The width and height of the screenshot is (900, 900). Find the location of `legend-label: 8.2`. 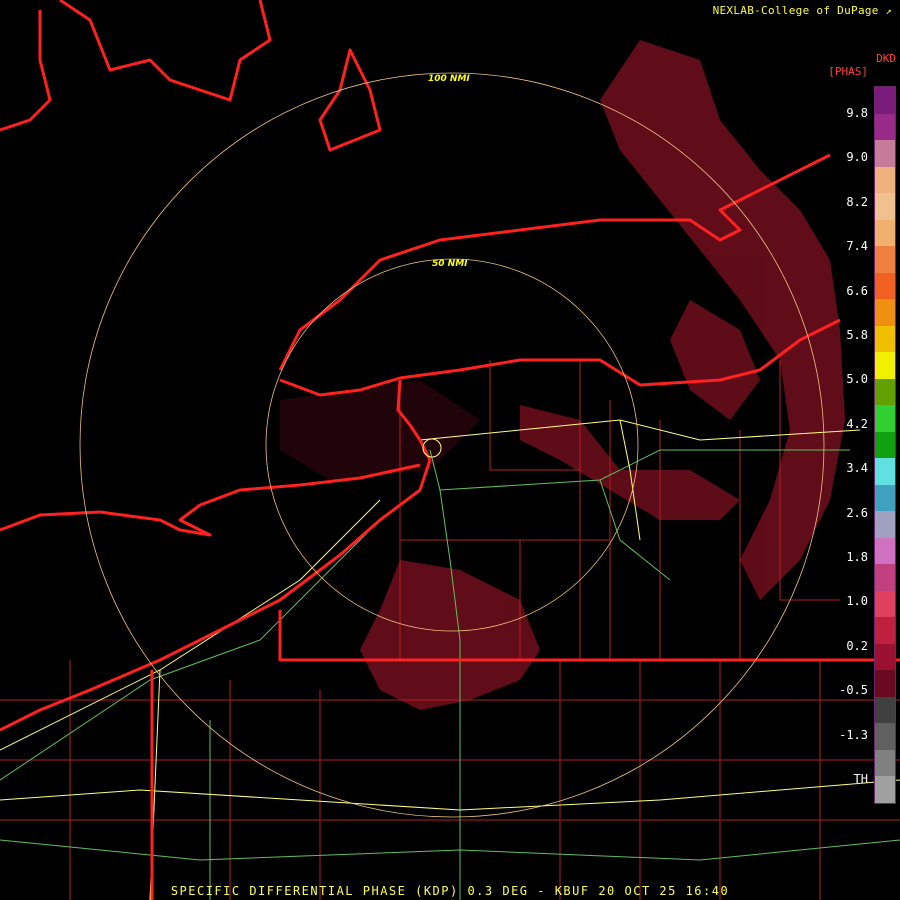

legend-label: 8.2 is located at coordinates (857, 201).